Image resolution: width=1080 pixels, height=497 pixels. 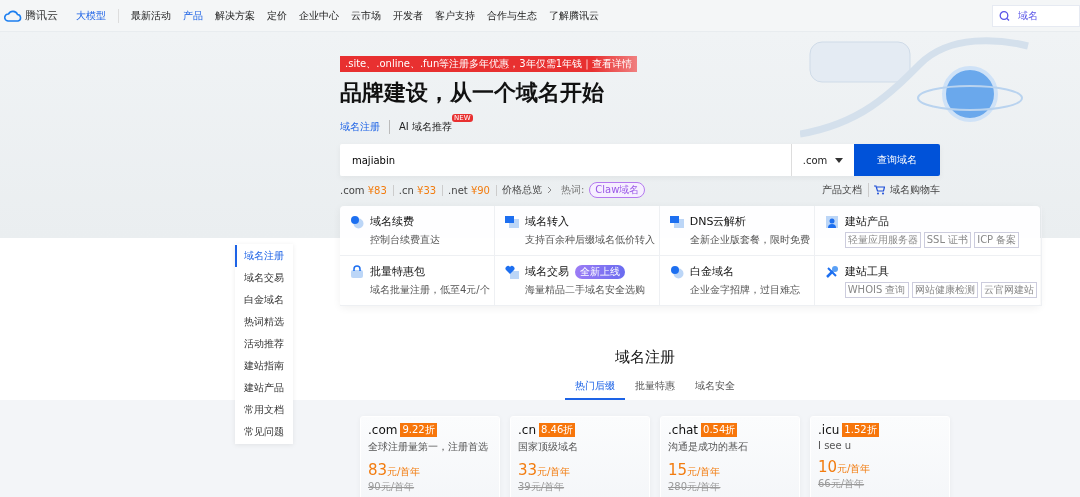 What do you see at coordinates (997, 240) in the screenshot?
I see `product-tag: ICP 备案` at bounding box center [997, 240].